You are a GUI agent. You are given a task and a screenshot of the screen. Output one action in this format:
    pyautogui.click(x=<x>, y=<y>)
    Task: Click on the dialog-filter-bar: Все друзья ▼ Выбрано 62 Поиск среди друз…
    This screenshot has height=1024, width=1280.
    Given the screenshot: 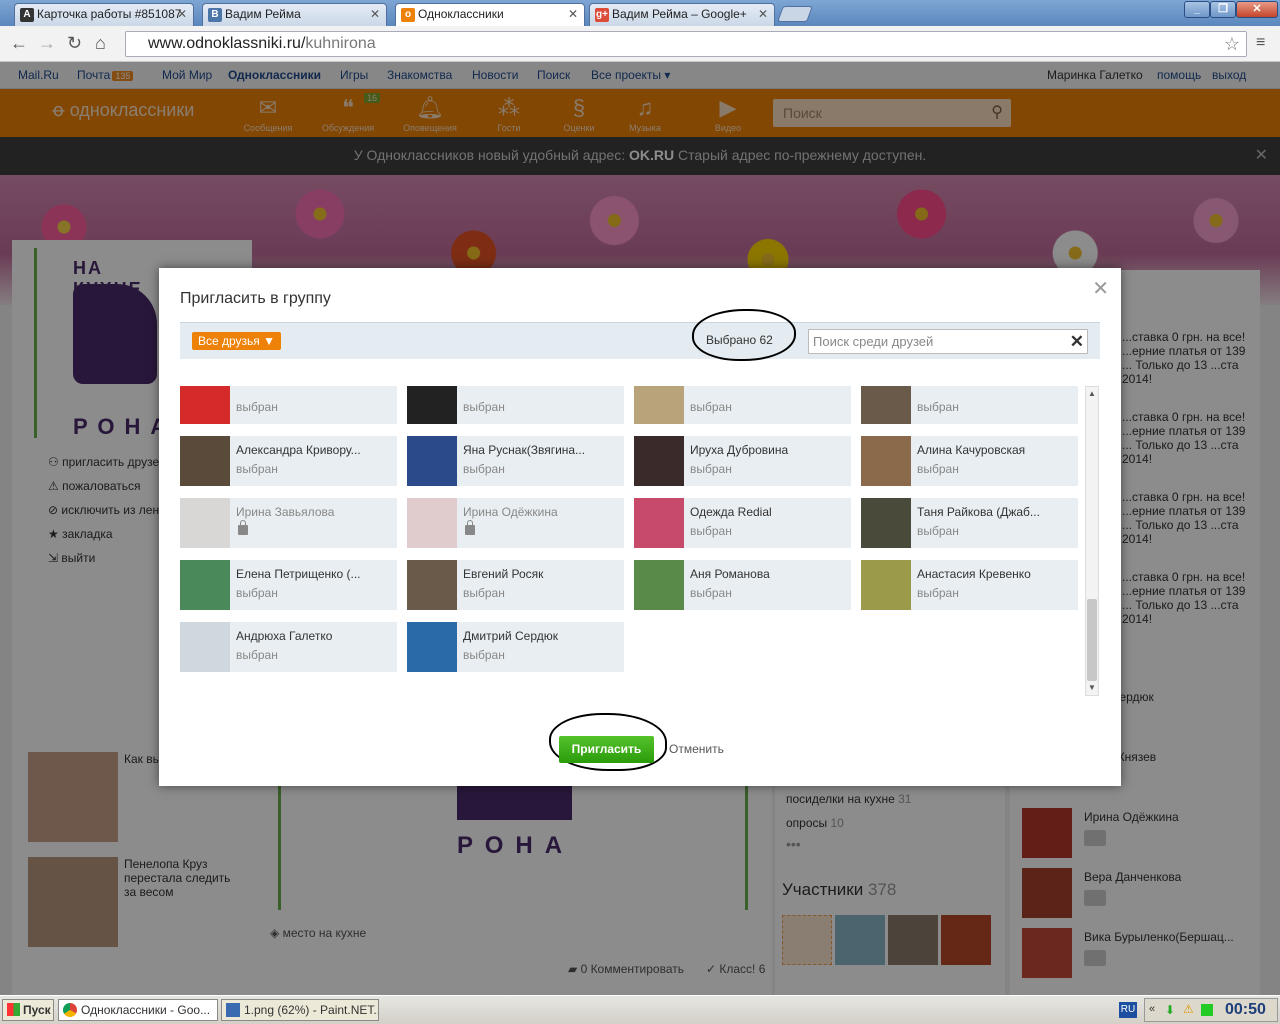 What is the action you would take?
    pyautogui.click(x=640, y=335)
    